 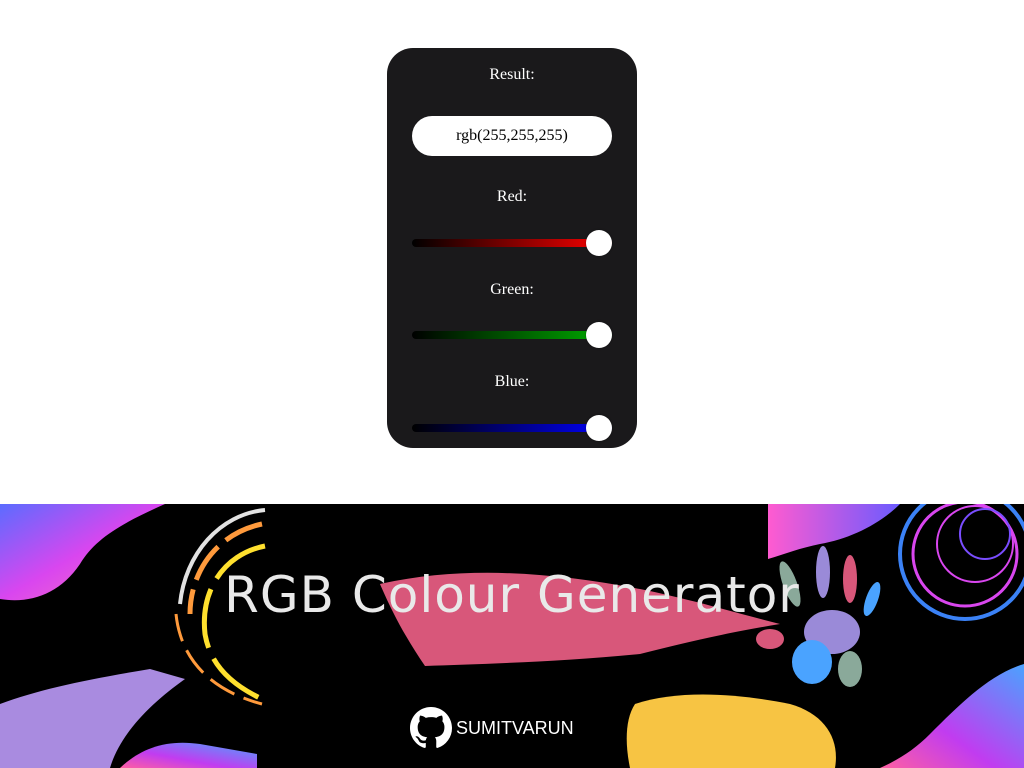 What do you see at coordinates (512, 289) in the screenshot?
I see `green-label: Green:` at bounding box center [512, 289].